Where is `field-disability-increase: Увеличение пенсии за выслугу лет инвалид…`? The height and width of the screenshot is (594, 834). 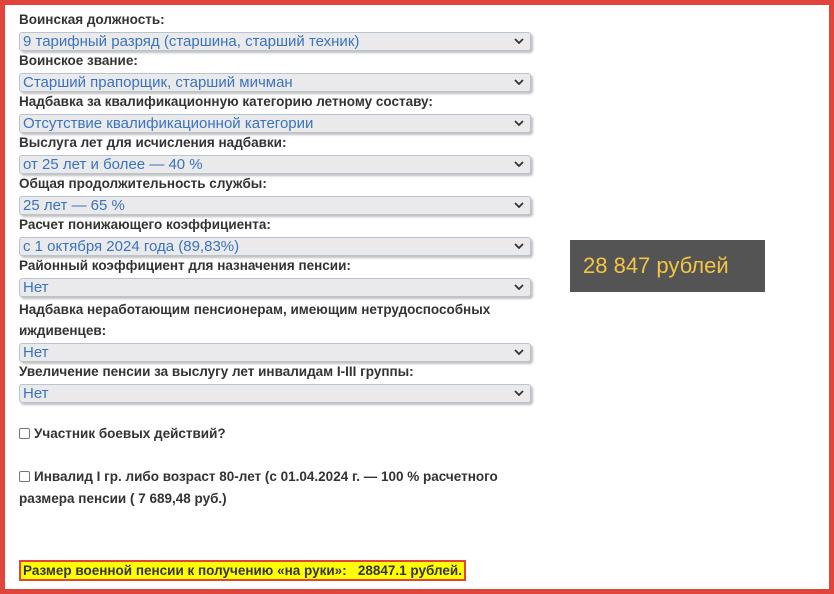 field-disability-increase: Увеличение пенсии за выслугу лет инвалид… is located at coordinates (279, 383).